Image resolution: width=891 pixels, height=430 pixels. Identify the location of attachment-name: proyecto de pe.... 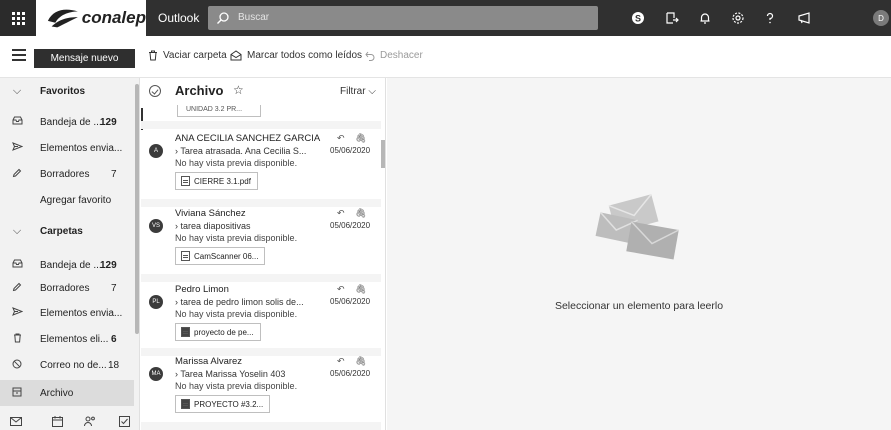
(224, 332).